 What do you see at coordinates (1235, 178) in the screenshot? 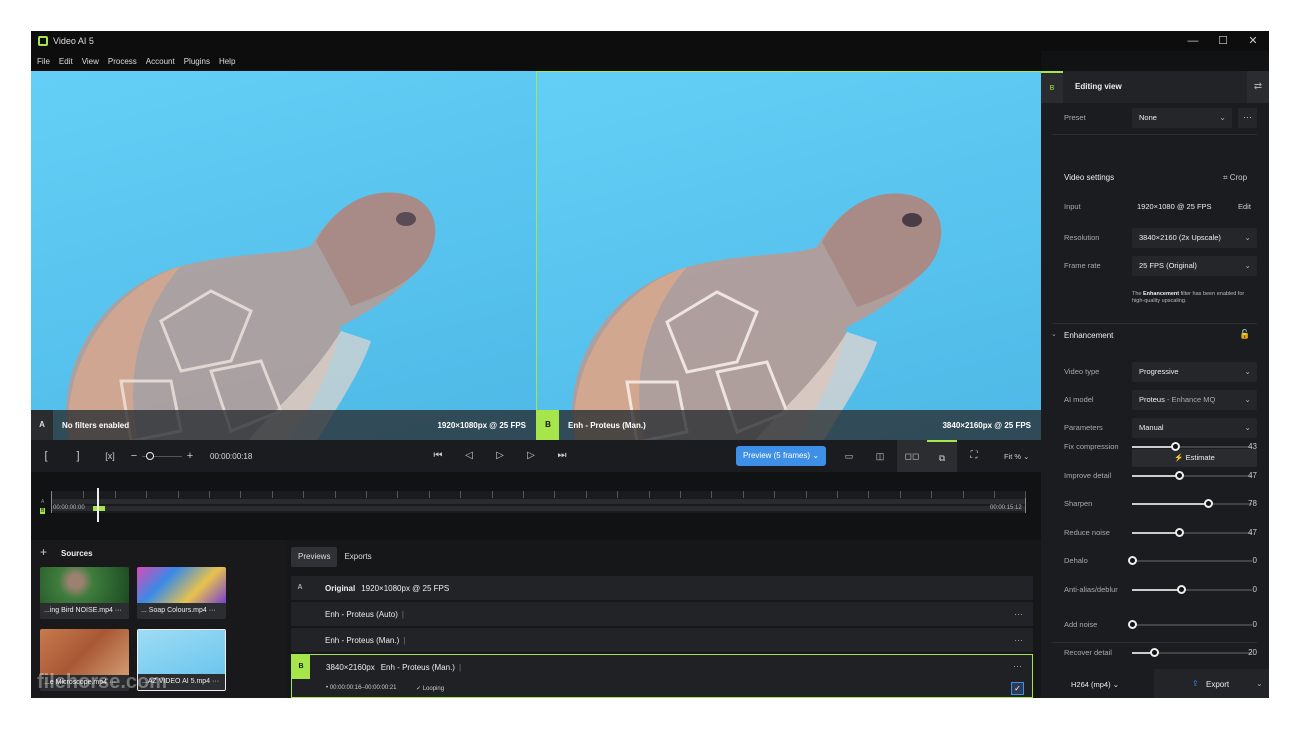
I see `crop-button: ⌗ Crop` at bounding box center [1235, 178].